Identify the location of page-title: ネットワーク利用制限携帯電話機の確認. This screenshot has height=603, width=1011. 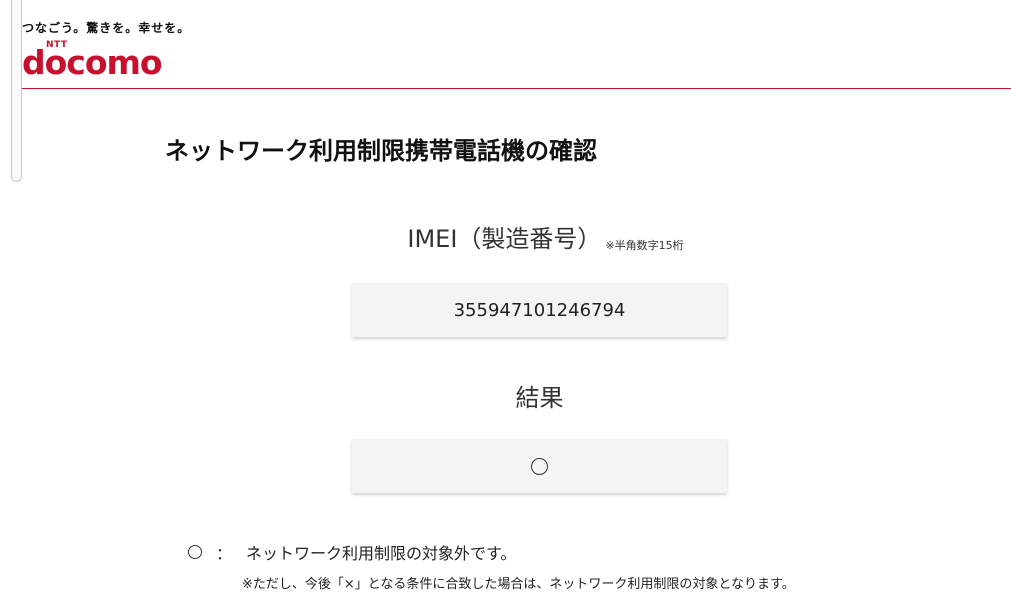
(381, 151).